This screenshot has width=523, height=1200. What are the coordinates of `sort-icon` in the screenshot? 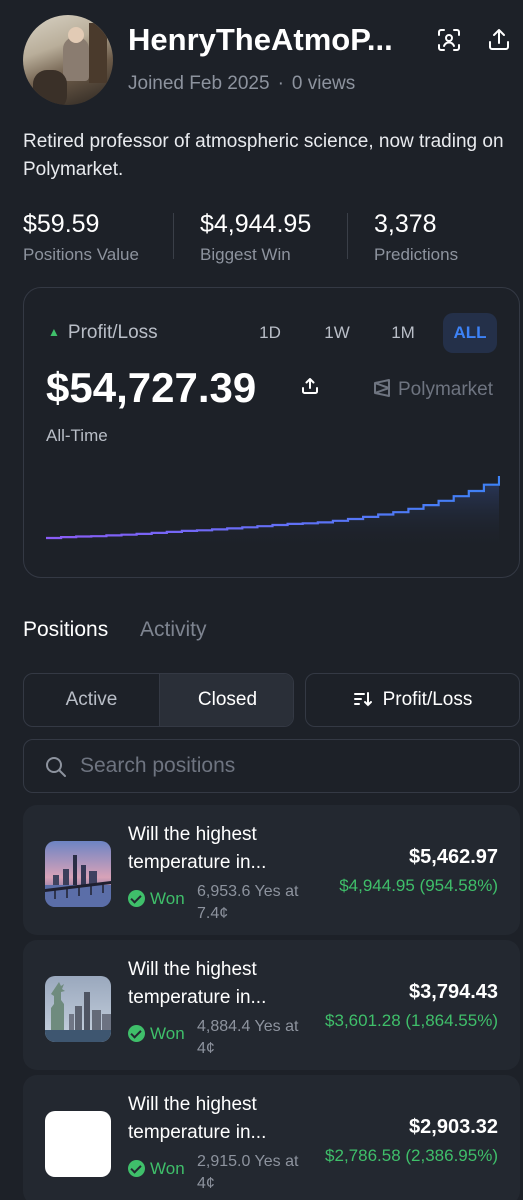 It's located at (362, 699).